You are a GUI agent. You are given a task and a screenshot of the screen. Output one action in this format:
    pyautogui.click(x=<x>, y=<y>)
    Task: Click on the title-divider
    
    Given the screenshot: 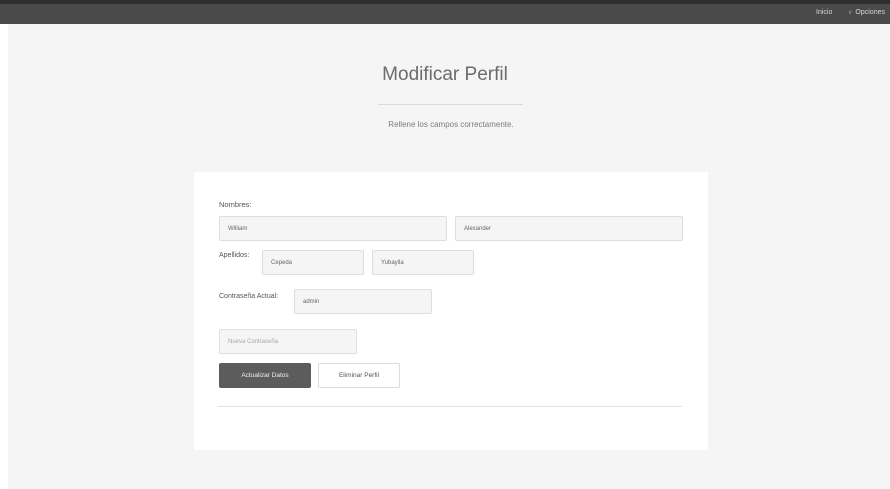 What is the action you would take?
    pyautogui.click(x=450, y=104)
    